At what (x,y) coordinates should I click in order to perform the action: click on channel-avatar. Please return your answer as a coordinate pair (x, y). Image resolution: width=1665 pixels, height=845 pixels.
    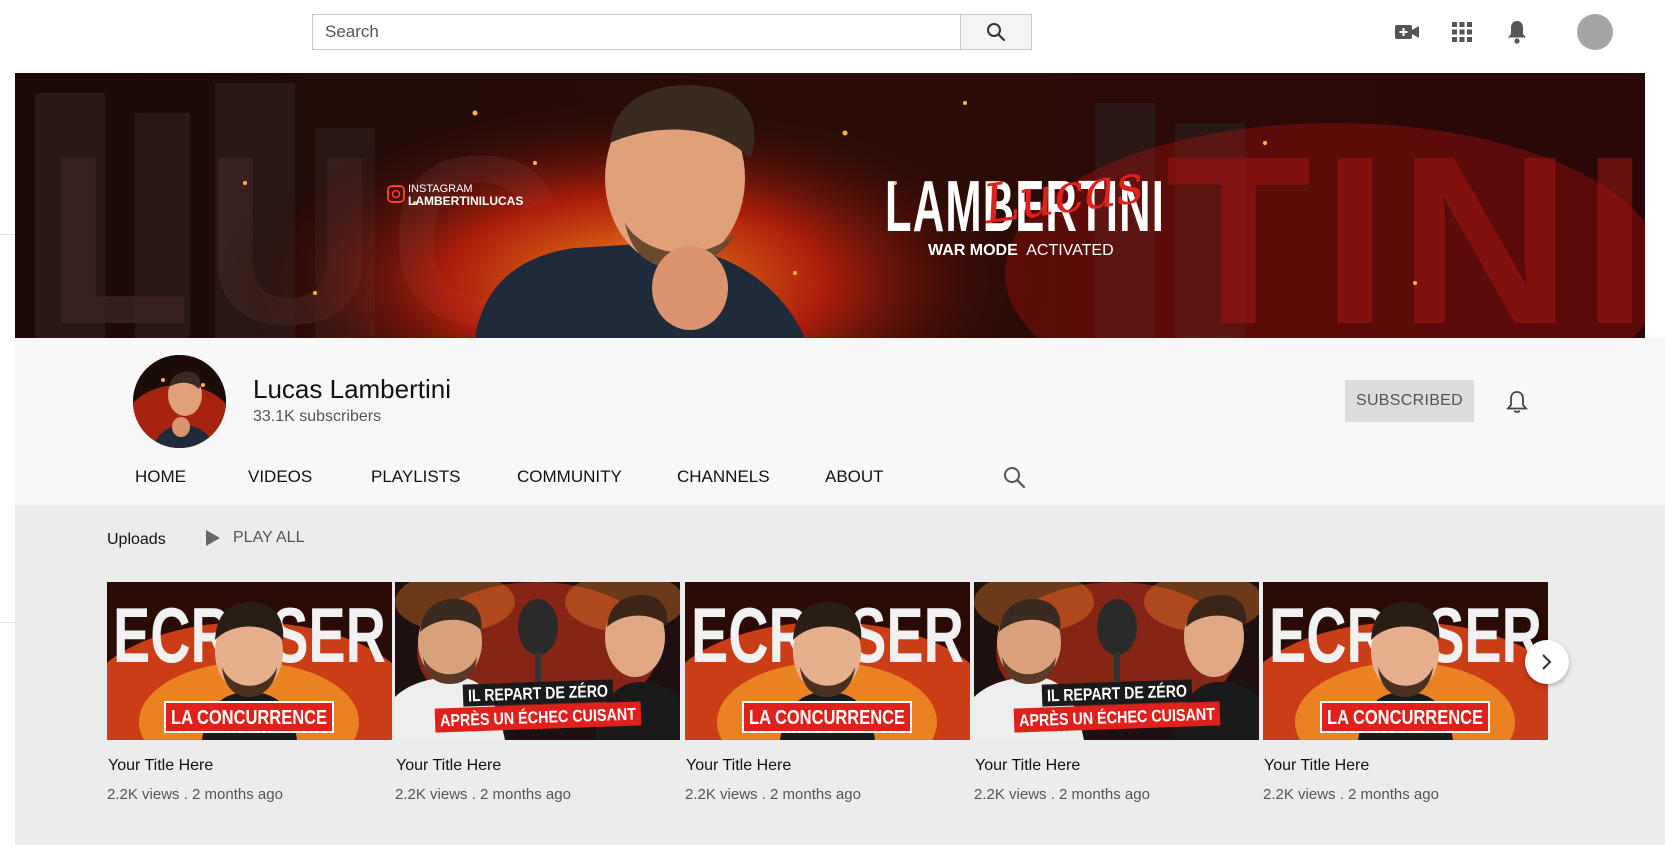
    Looking at the image, I should click on (179, 401).